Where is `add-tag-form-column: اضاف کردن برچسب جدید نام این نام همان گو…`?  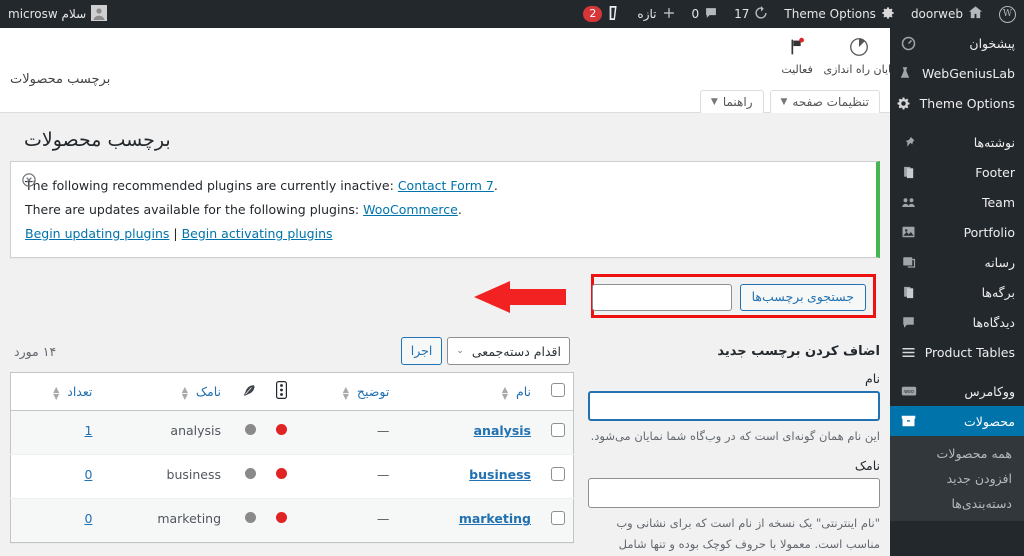
add-tag-form-column: اضاف کردن برچسب جدید نام این نام همان گو… is located at coordinates (734, 445).